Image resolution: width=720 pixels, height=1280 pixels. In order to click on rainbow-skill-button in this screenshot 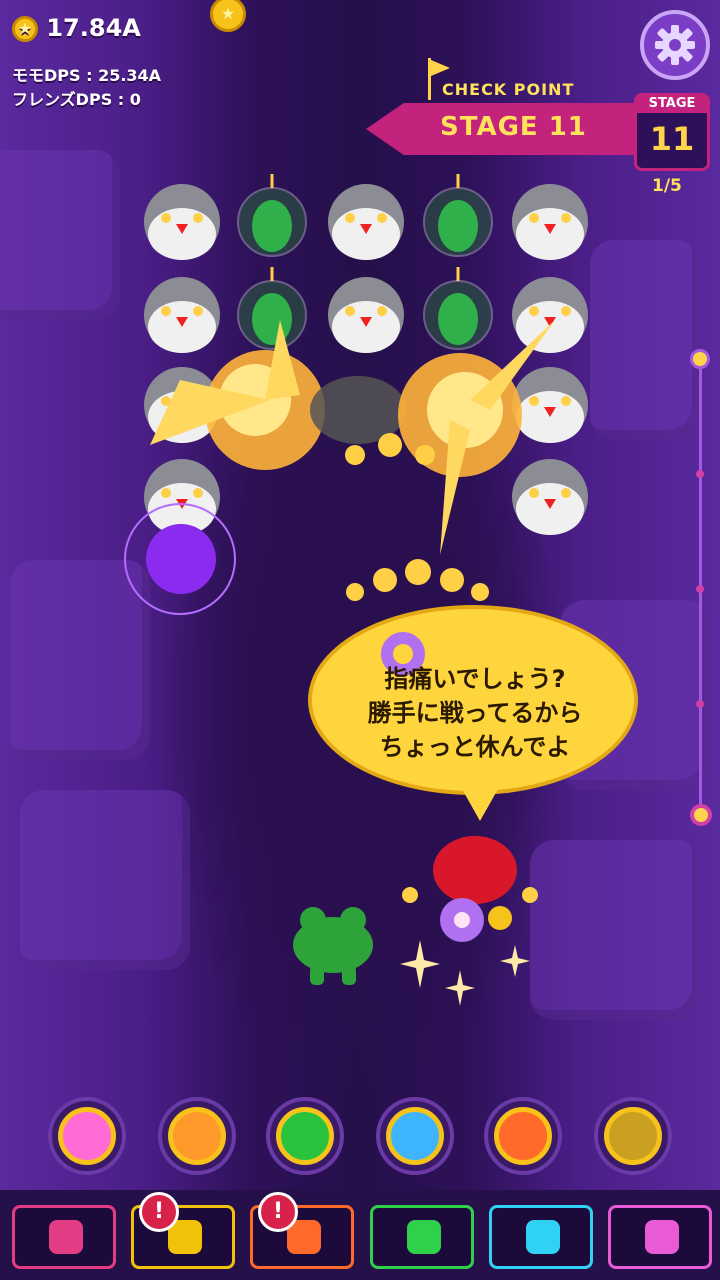, I will do `click(87, 1136)`.